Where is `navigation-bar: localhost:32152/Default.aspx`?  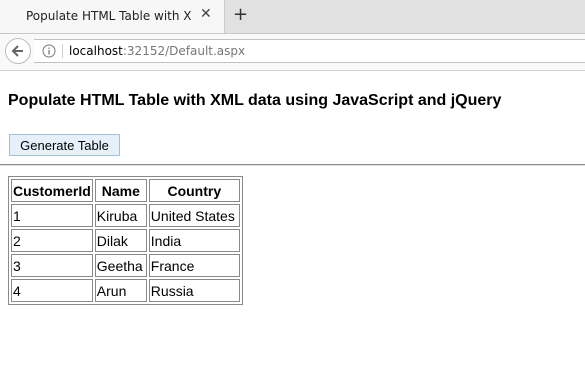
navigation-bar: localhost:32152/Default.aspx is located at coordinates (292, 52).